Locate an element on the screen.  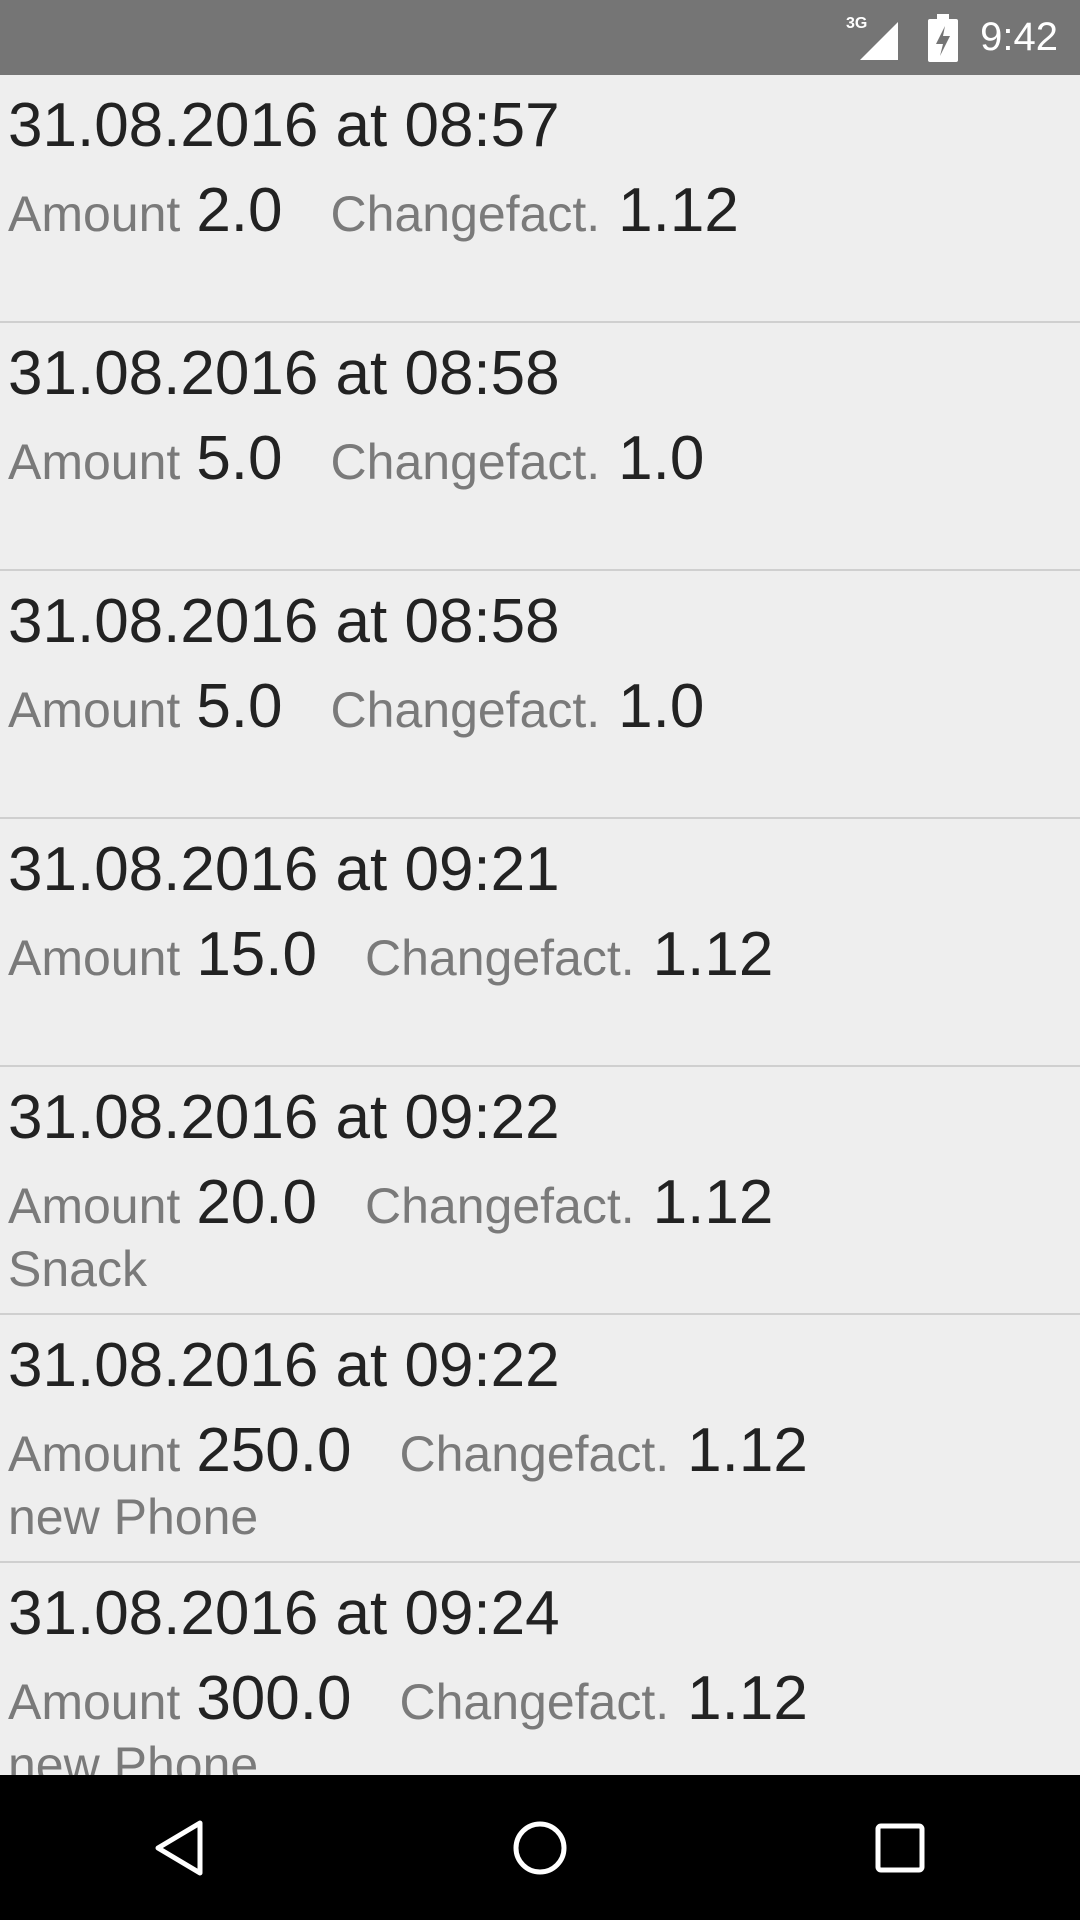
amount-value: 2.0 is located at coordinates (239, 210).